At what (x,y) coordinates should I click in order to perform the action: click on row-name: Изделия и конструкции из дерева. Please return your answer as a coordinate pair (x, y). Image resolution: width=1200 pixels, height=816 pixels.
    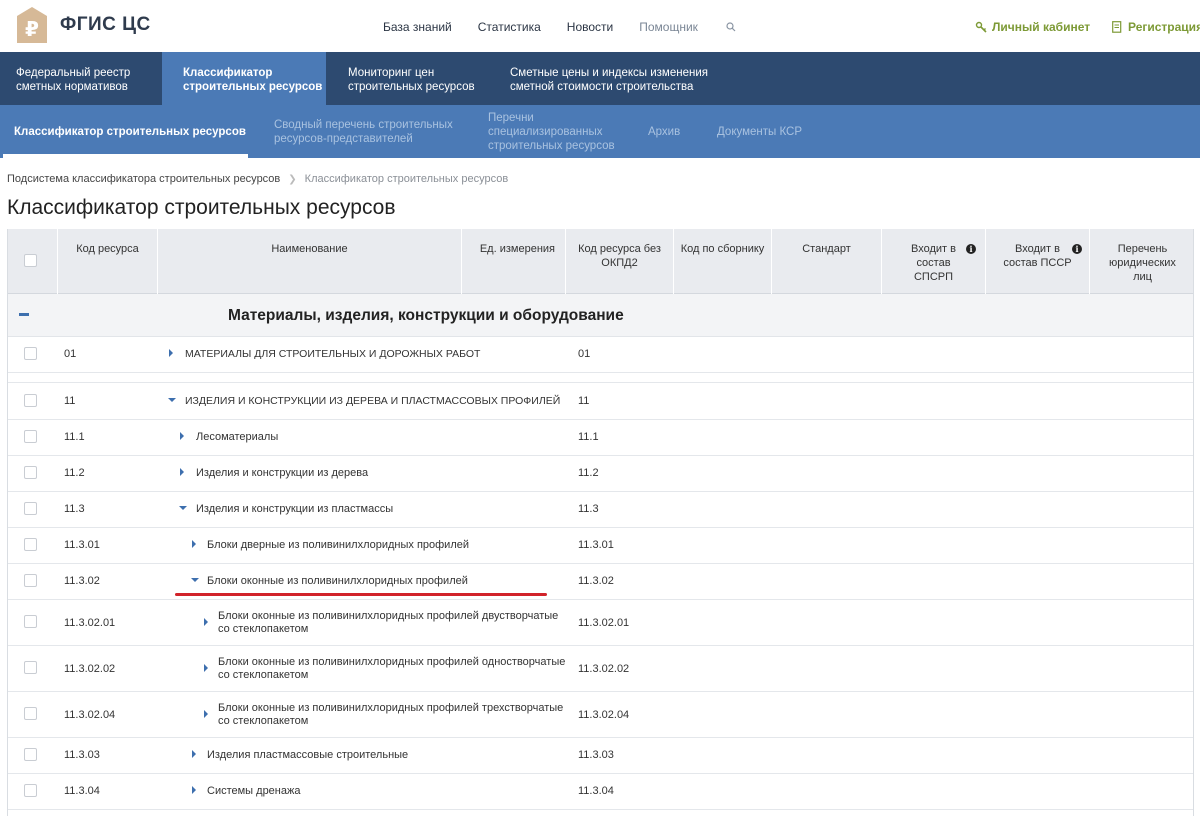
    Looking at the image, I should click on (282, 473).